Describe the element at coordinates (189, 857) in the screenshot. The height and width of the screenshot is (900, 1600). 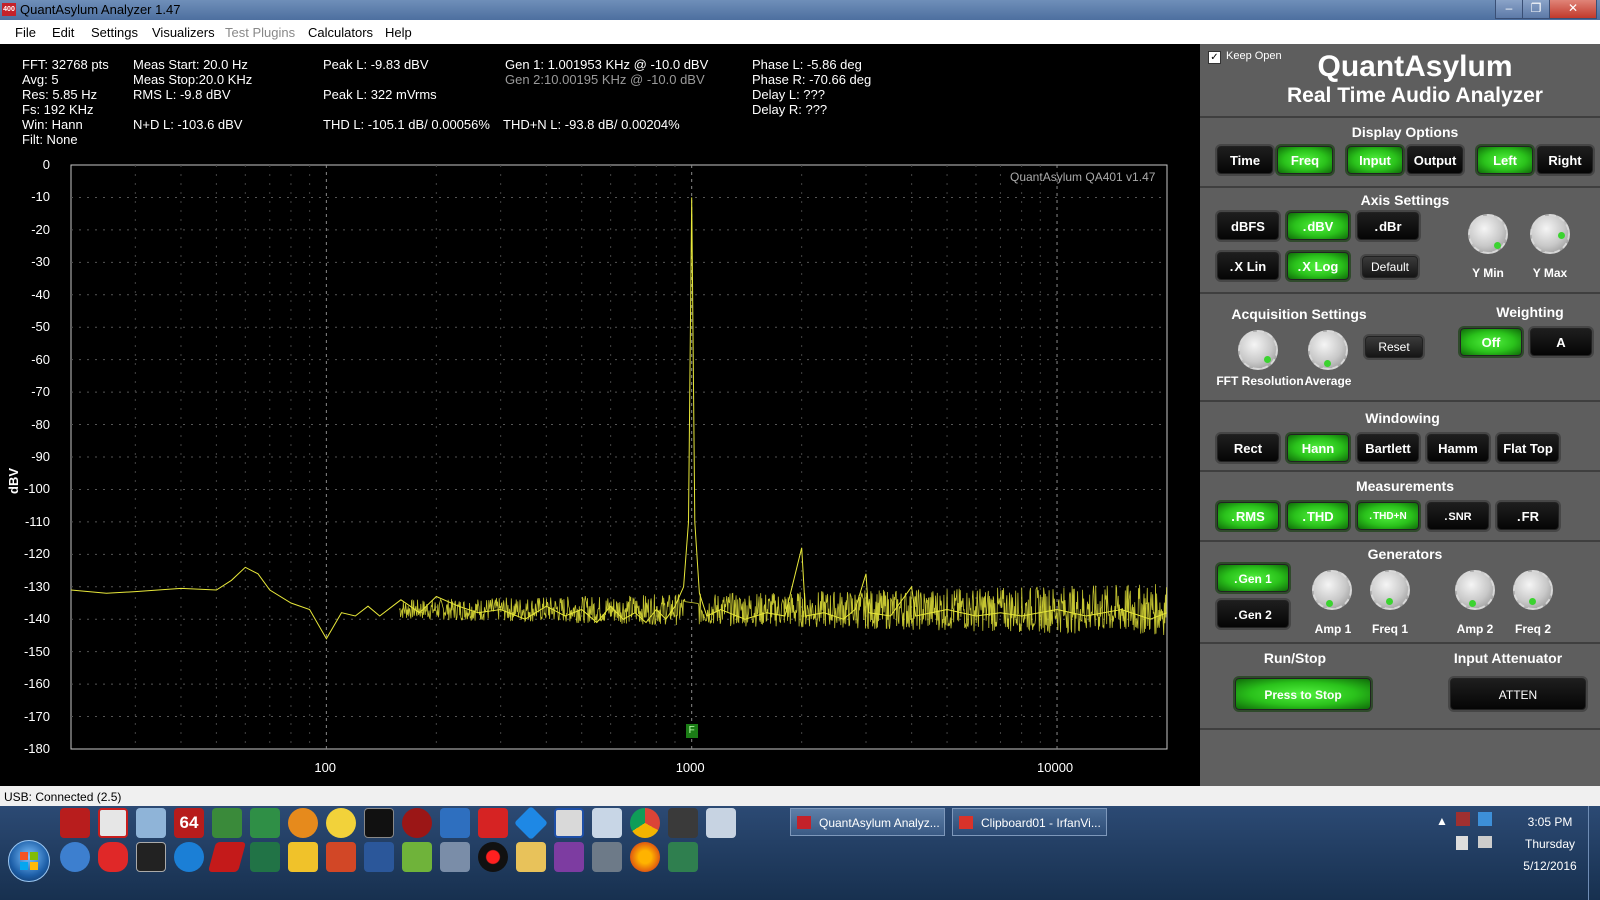
I see `internet-explorer-icon` at that location.